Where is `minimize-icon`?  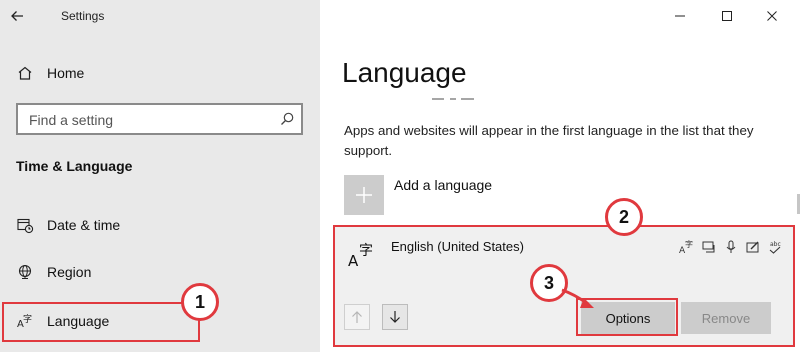
minimize-icon is located at coordinates (680, 16).